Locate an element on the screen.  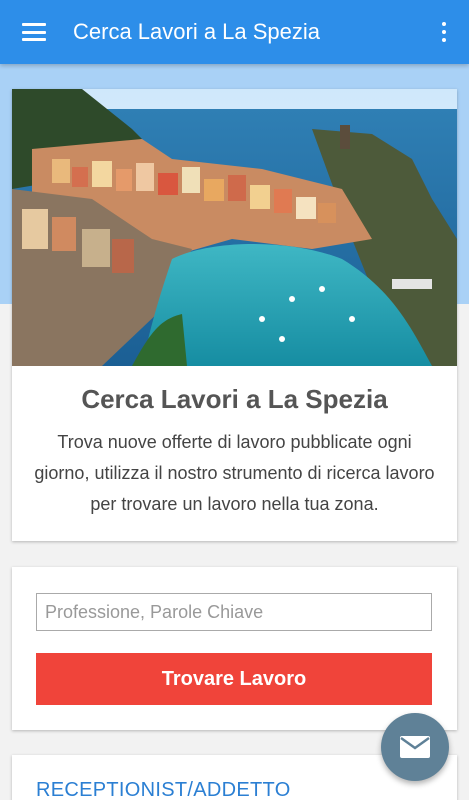
app-title: Cerca Lavori a La Spezia is located at coordinates (197, 31).